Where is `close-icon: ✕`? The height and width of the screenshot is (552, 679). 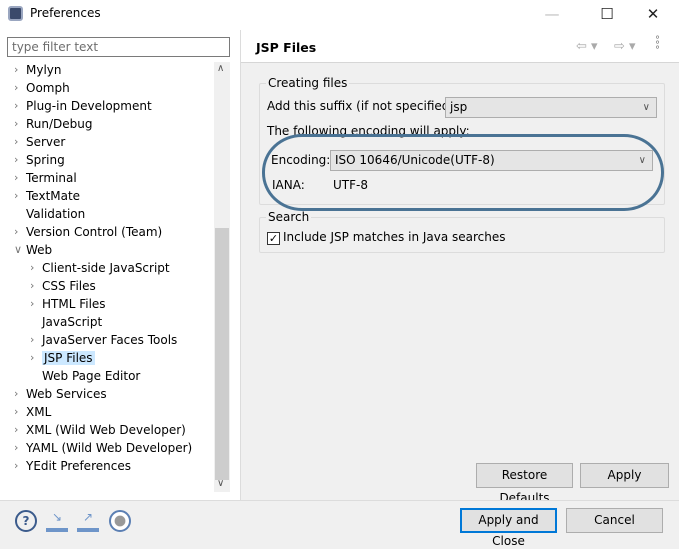 close-icon: ✕ is located at coordinates (653, 14).